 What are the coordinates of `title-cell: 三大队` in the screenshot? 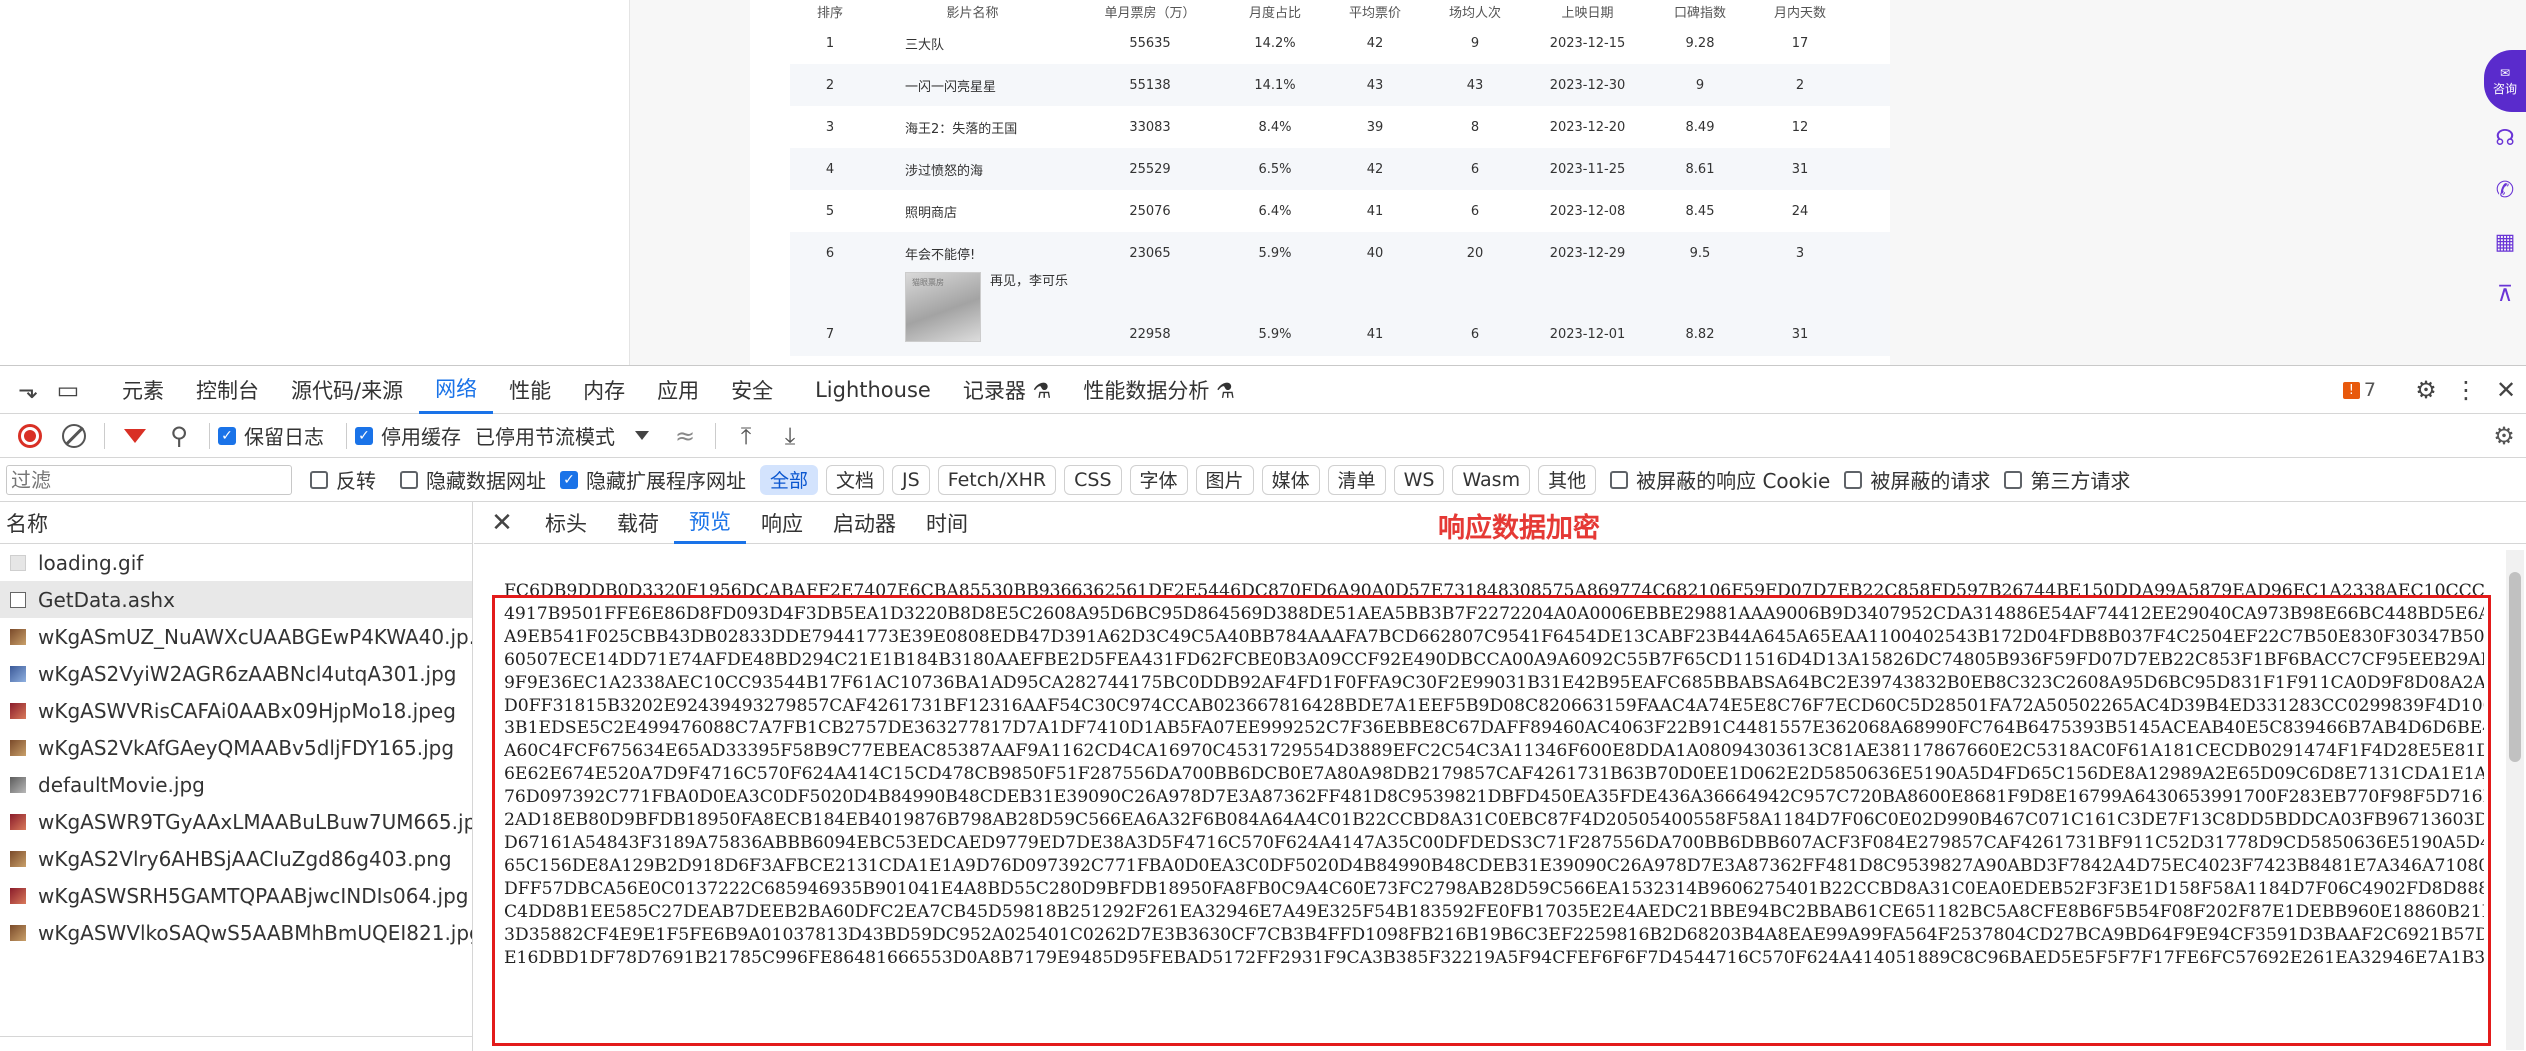 It's located at (972, 43).